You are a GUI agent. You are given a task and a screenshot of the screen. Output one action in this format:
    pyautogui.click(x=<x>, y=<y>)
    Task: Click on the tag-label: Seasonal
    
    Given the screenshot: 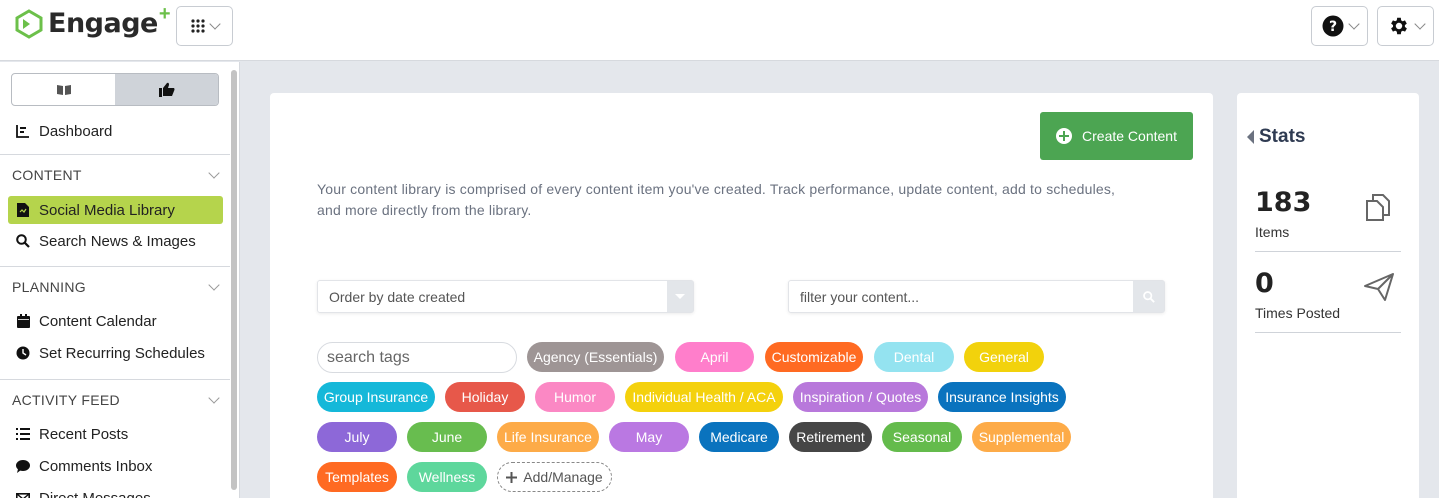 What is the action you would take?
    pyautogui.click(x=922, y=437)
    